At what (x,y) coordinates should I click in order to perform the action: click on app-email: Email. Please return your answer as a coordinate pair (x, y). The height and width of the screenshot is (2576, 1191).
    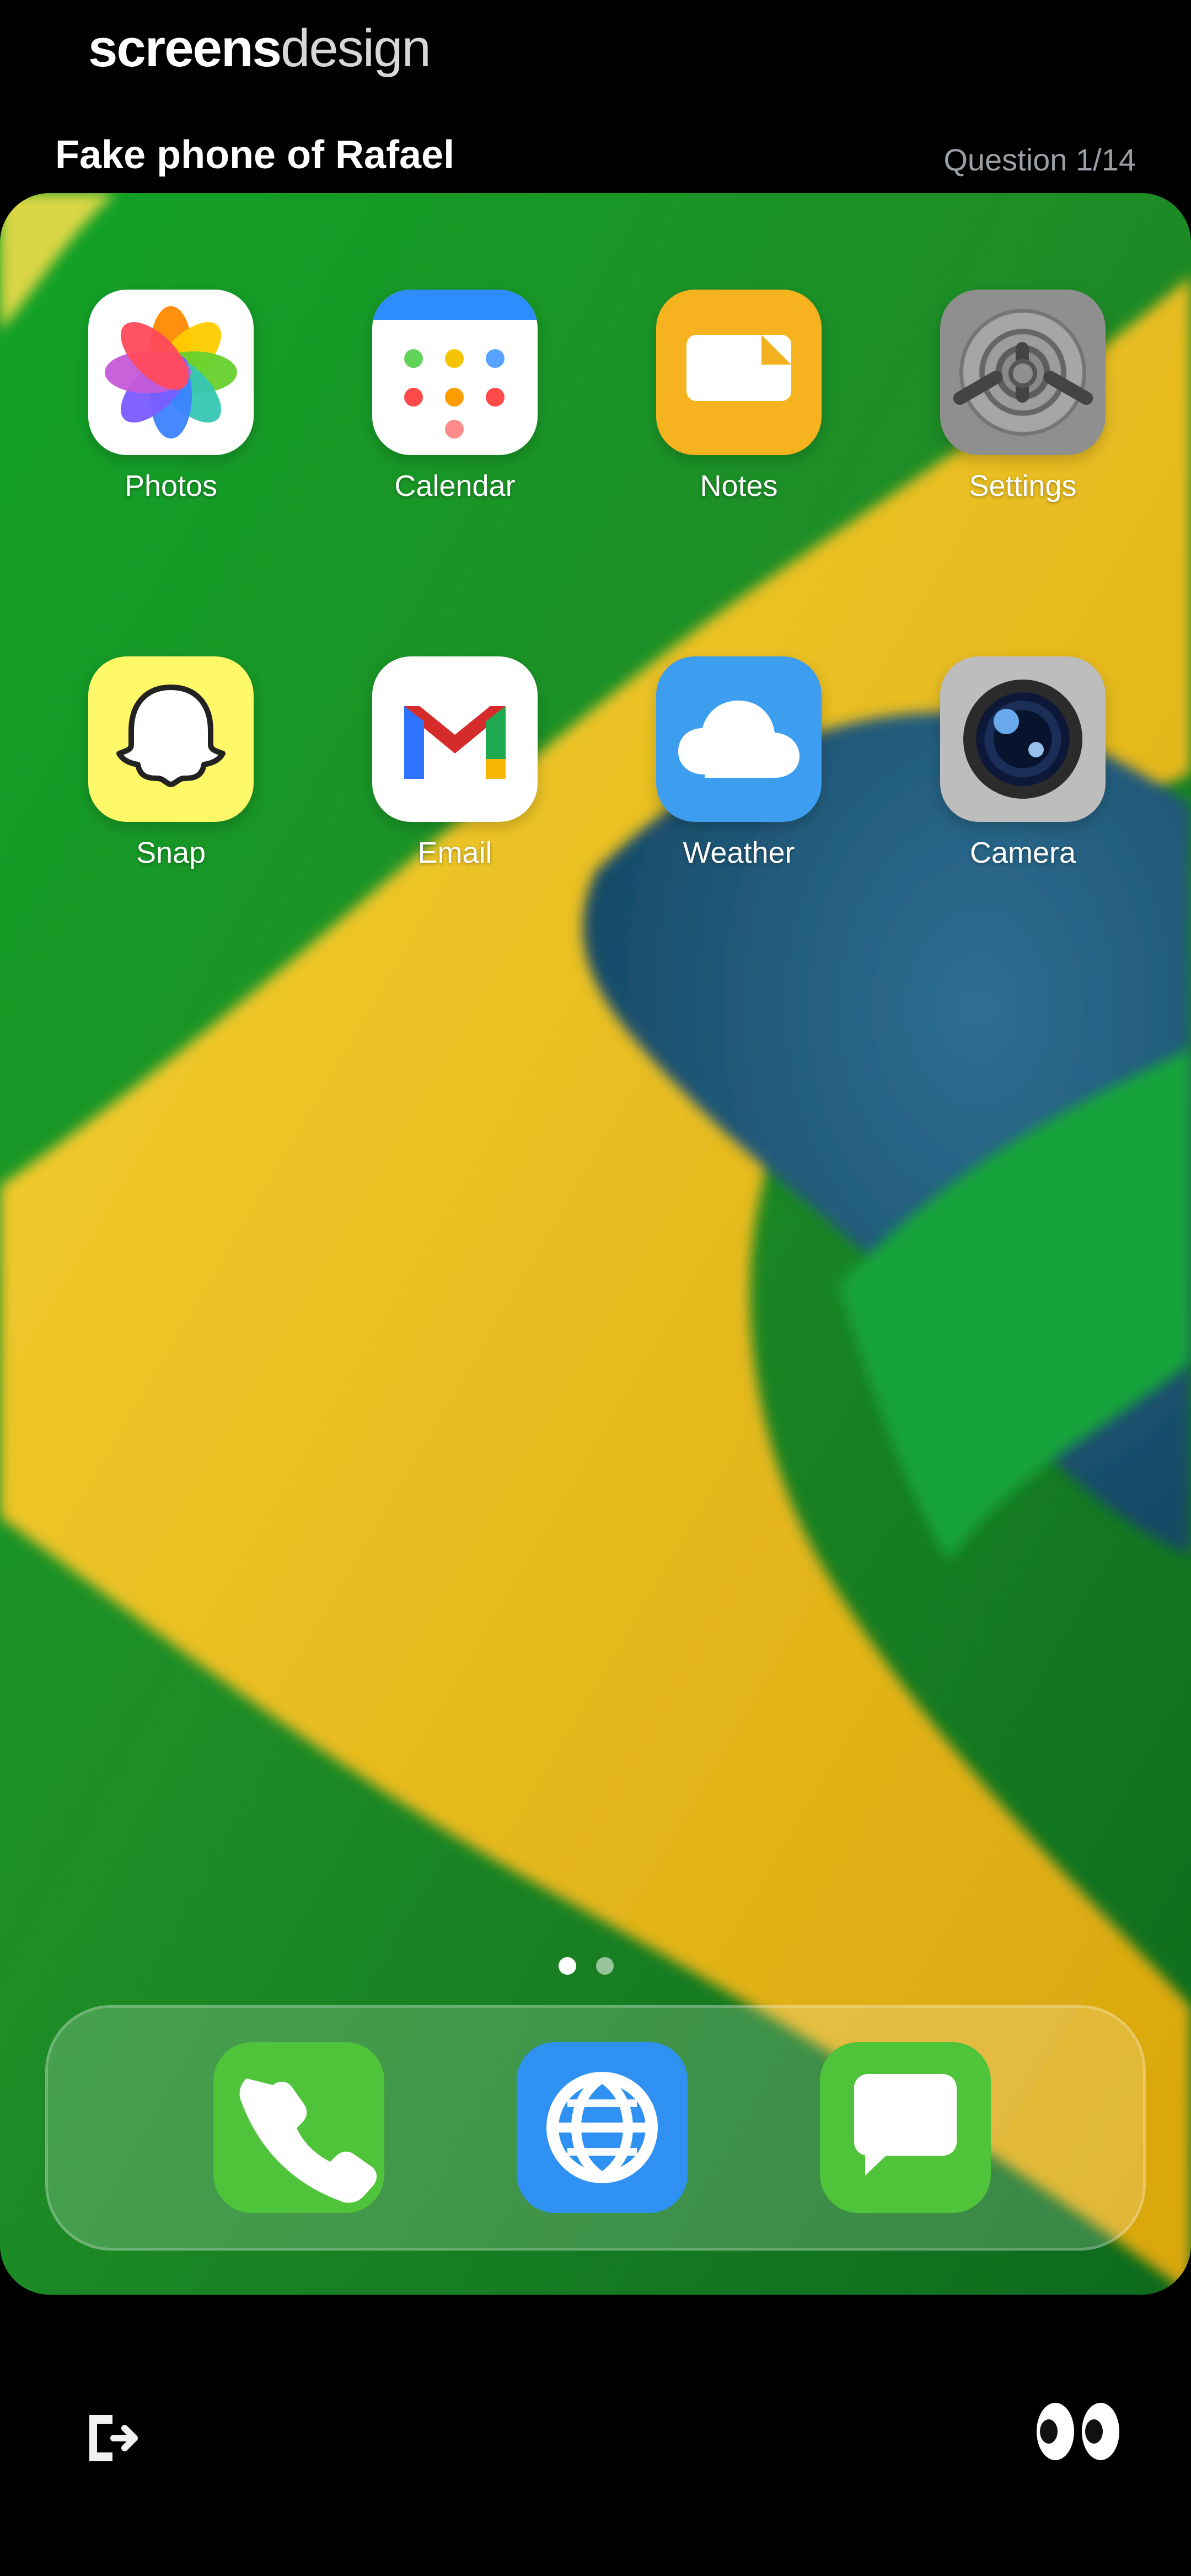
    Looking at the image, I should click on (455, 762).